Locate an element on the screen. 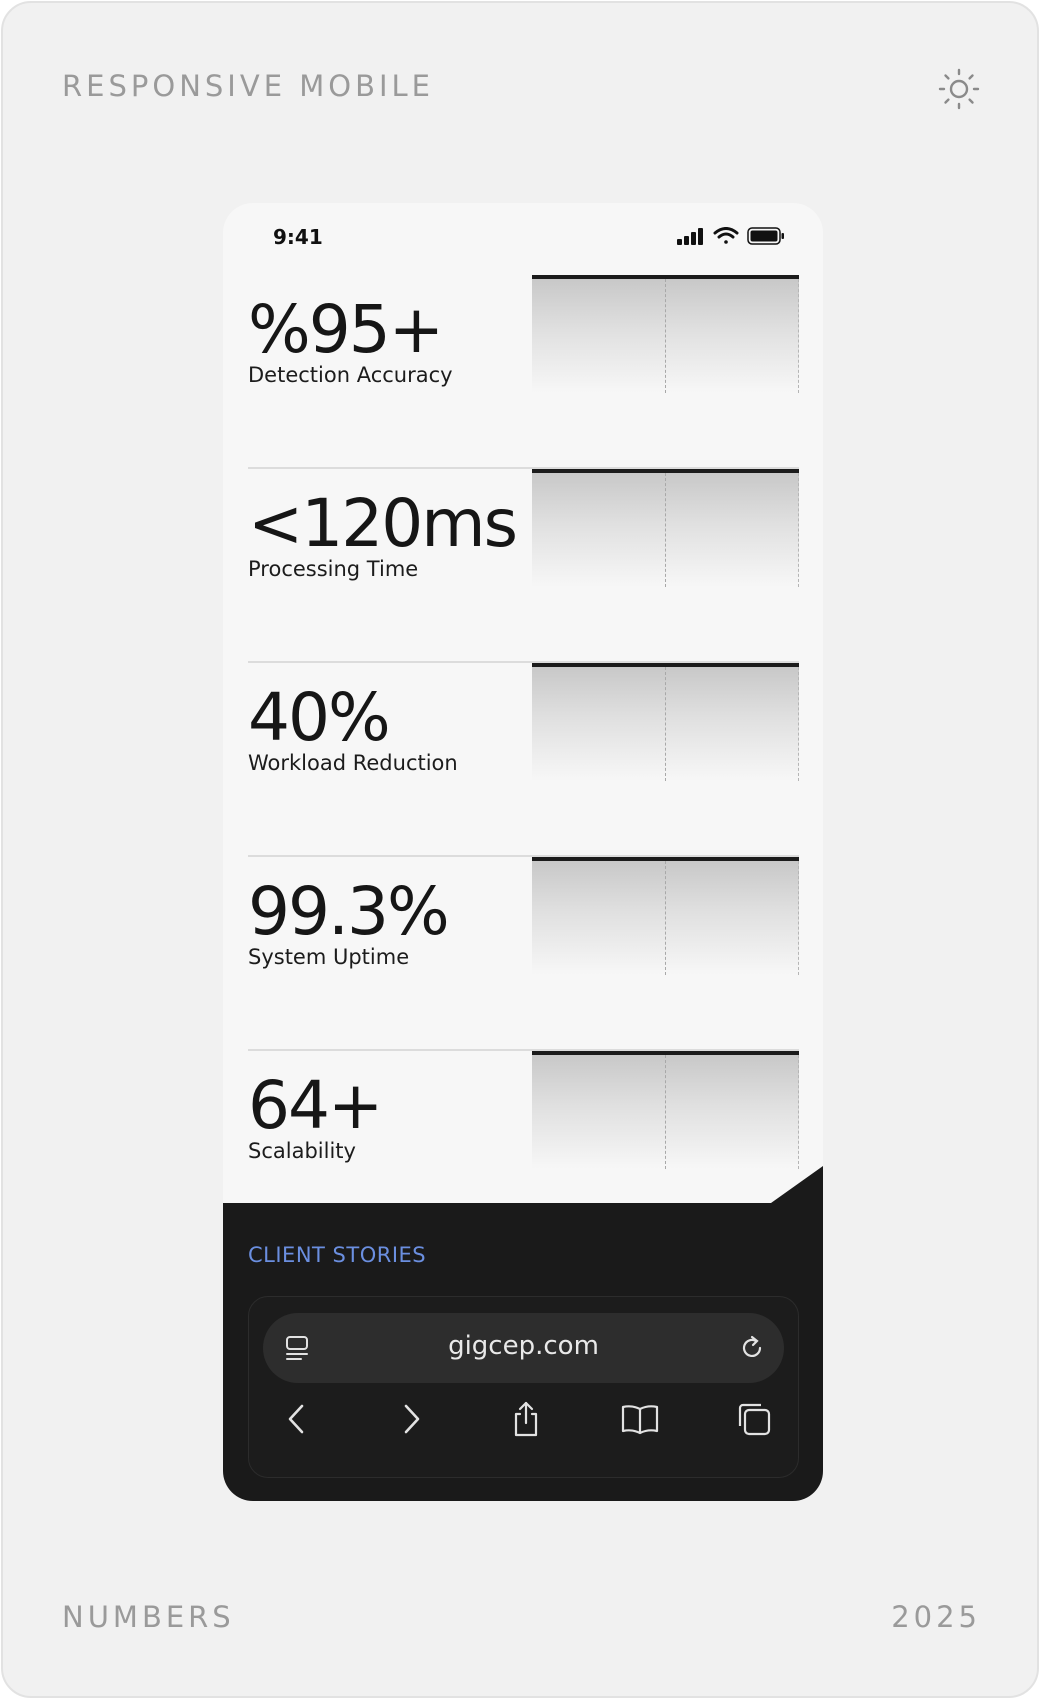 Image resolution: width=1040 pixels, height=1699 pixels. forward-button is located at coordinates (411, 1419).